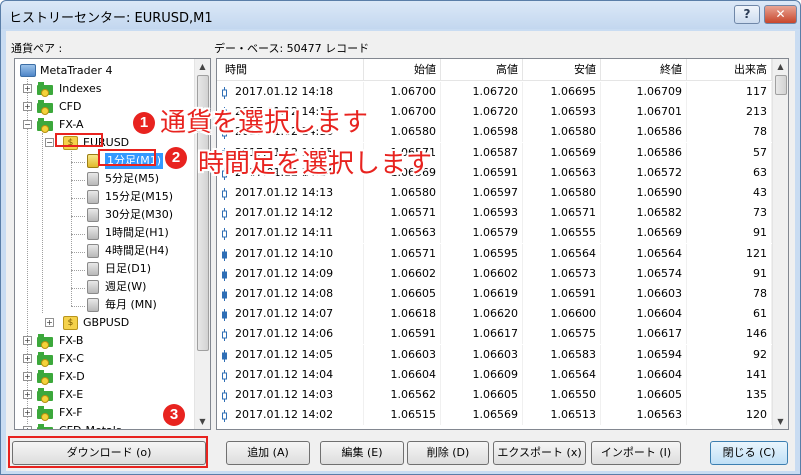 The image size is (801, 475). Describe the element at coordinates (71, 341) in the screenshot. I see `tree-item-group: FX-B` at that location.